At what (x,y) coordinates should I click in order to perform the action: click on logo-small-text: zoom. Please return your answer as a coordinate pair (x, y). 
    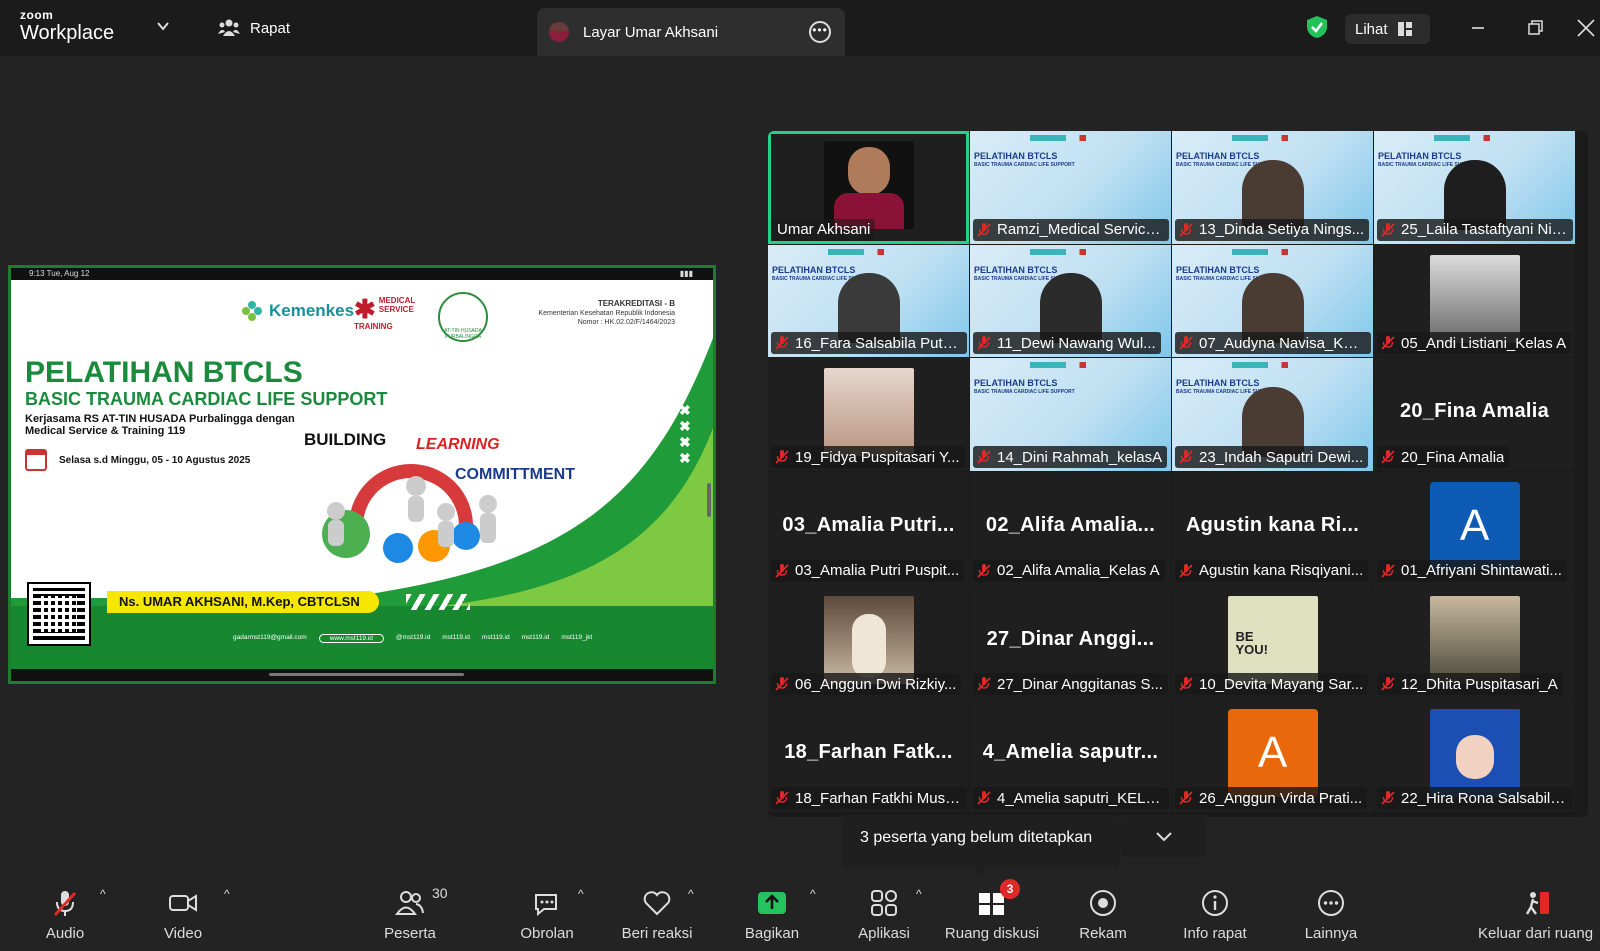
    Looking at the image, I should click on (37, 15).